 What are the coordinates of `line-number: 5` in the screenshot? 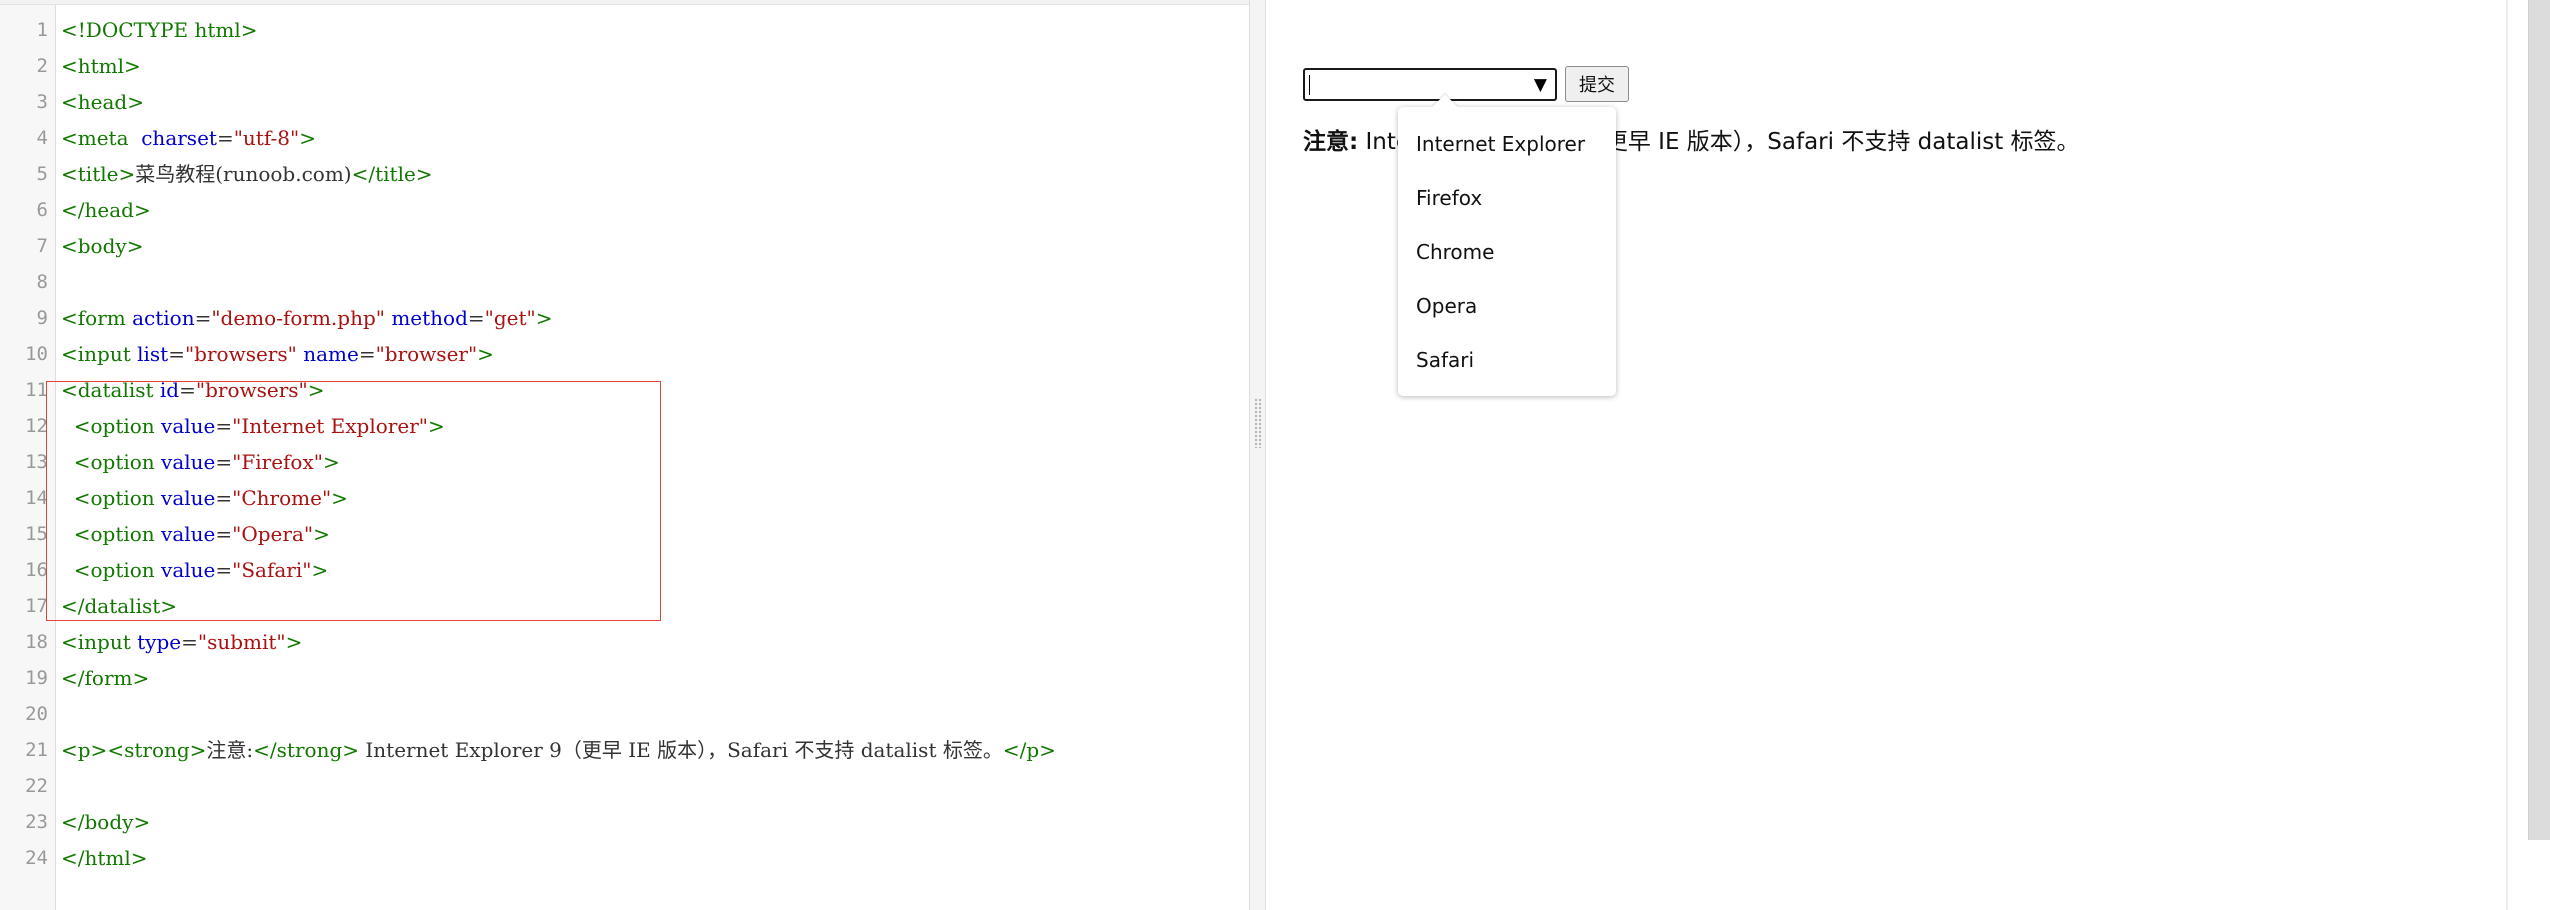 It's located at (42, 174).